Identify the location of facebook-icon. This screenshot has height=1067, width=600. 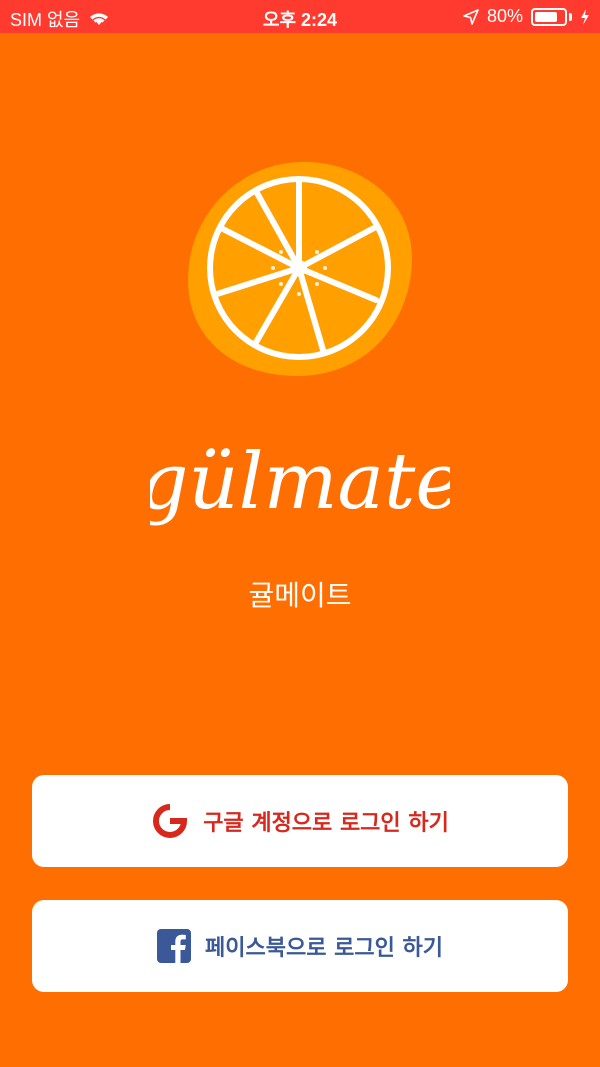
(174, 946).